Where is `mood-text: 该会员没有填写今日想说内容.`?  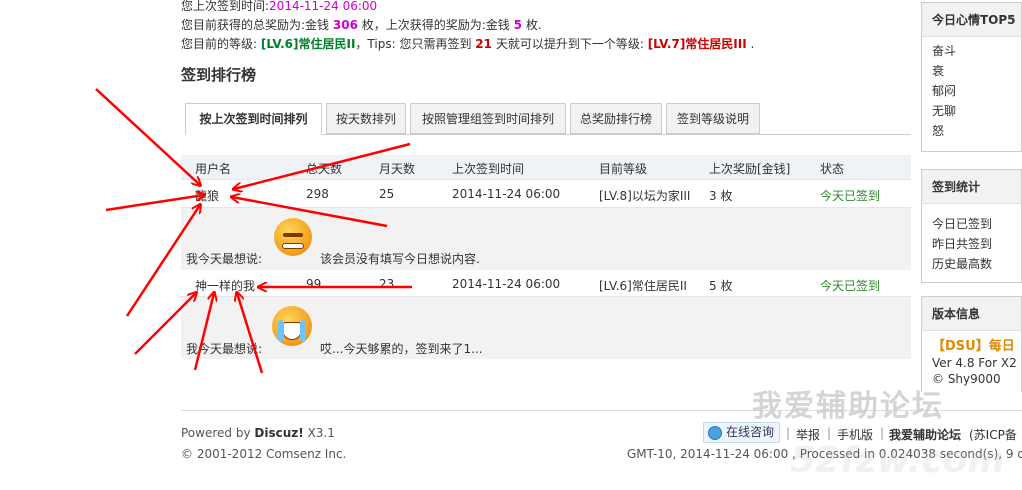 mood-text: 该会员没有填写今日想说内容. is located at coordinates (400, 259).